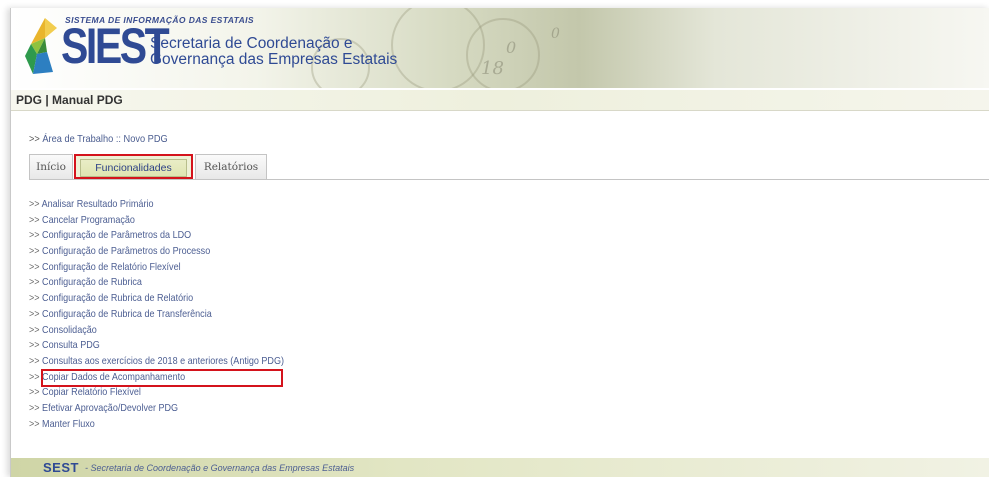  Describe the element at coordinates (156, 283) in the screenshot. I see `menu-item: >> Configuração de Rubrica` at that location.